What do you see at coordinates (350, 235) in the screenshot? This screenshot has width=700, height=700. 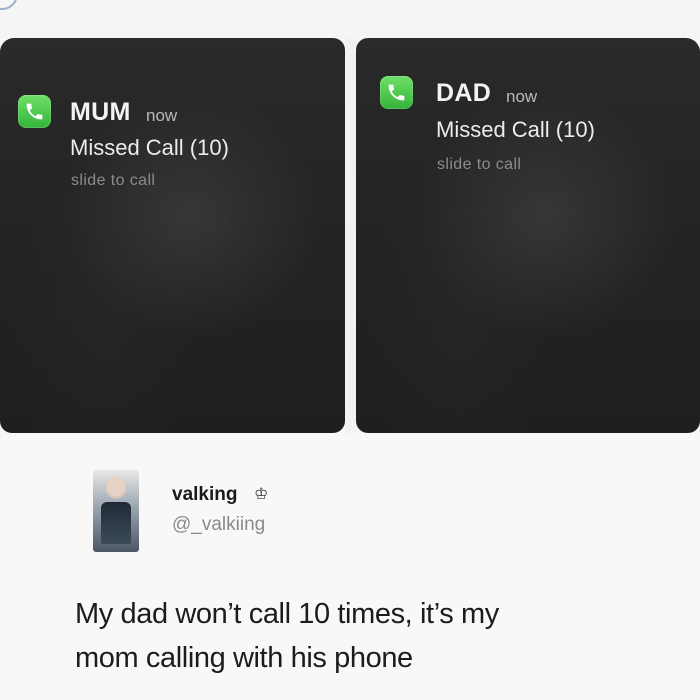 I see `panel-divider` at bounding box center [350, 235].